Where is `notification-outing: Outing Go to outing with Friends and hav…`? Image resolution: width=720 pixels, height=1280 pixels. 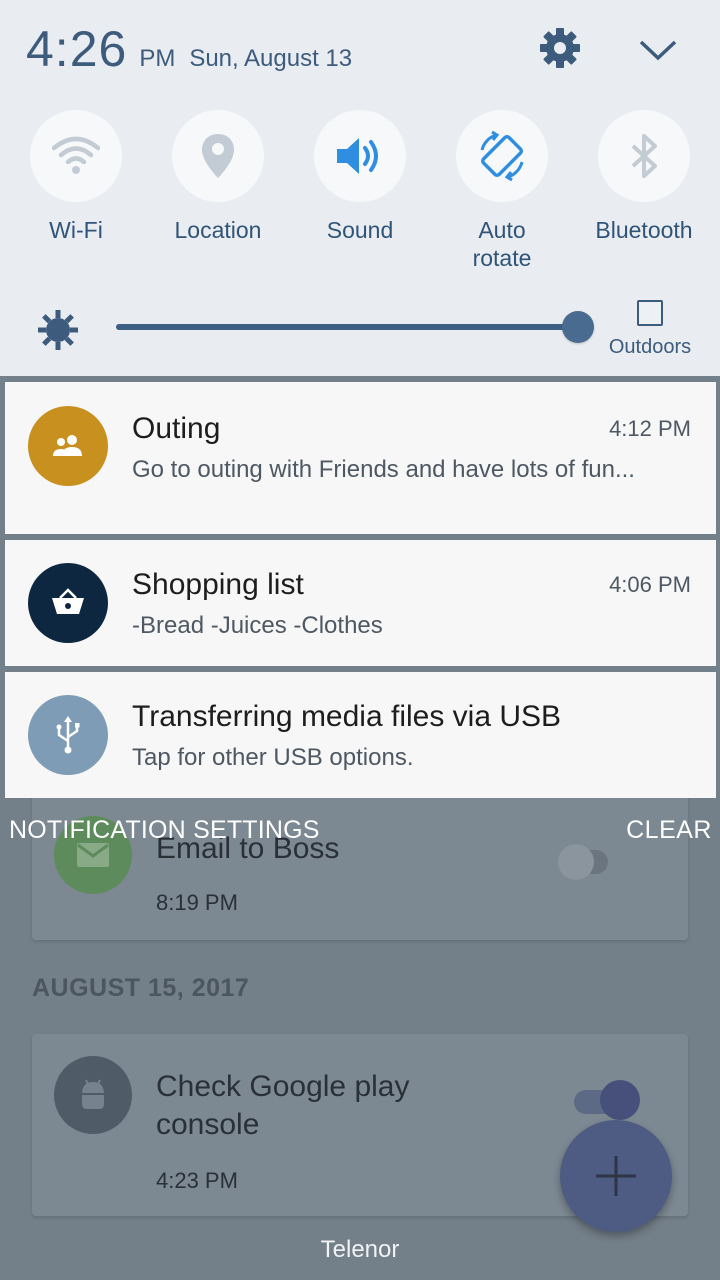 notification-outing: Outing Go to outing with Friends and hav… is located at coordinates (360, 458).